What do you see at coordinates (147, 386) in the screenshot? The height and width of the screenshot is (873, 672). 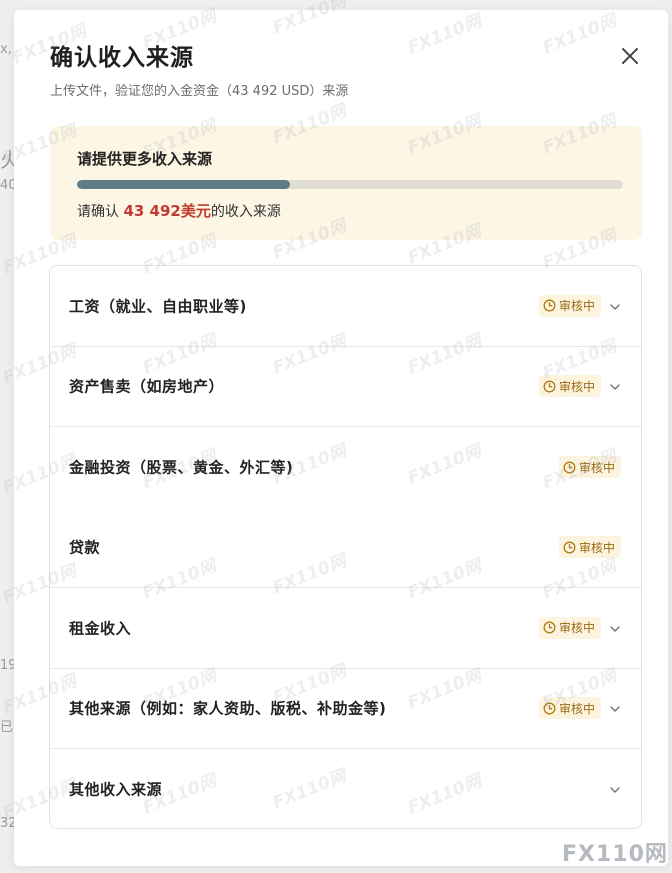 I see `income-source-label: 资产售卖（如房地产）` at bounding box center [147, 386].